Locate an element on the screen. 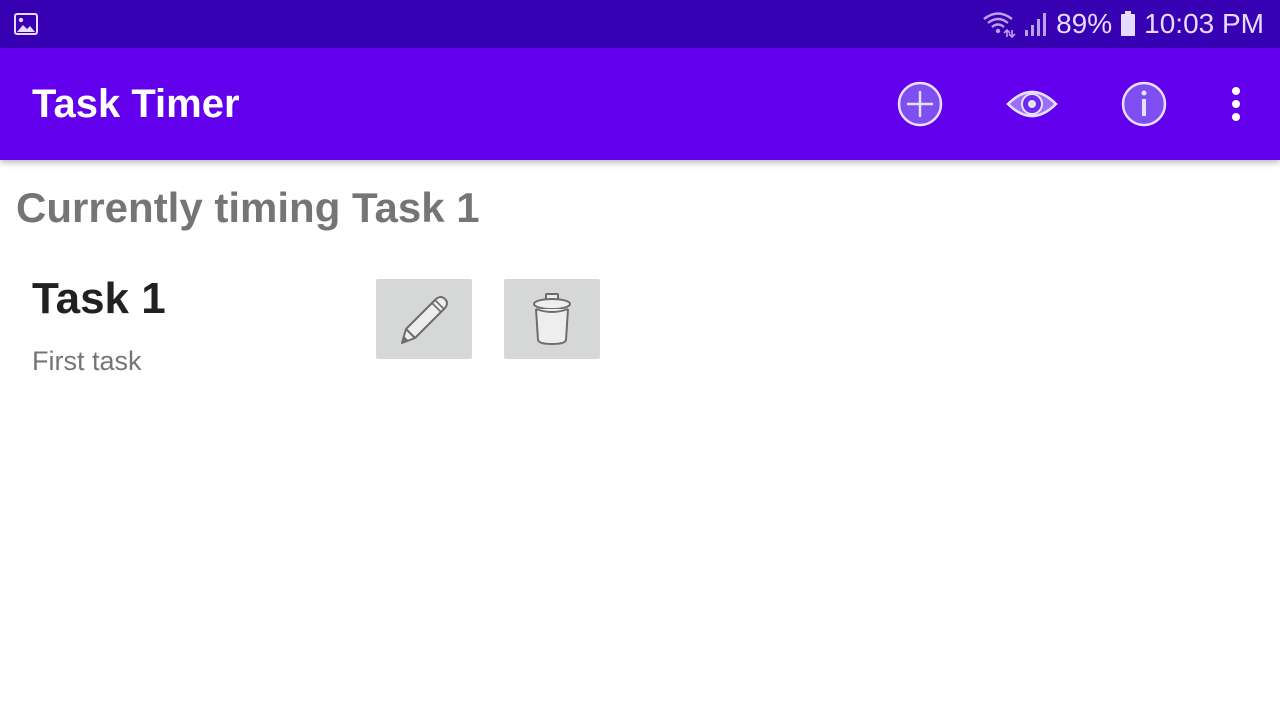 The width and height of the screenshot is (1280, 720). add-task-button is located at coordinates (920, 104).